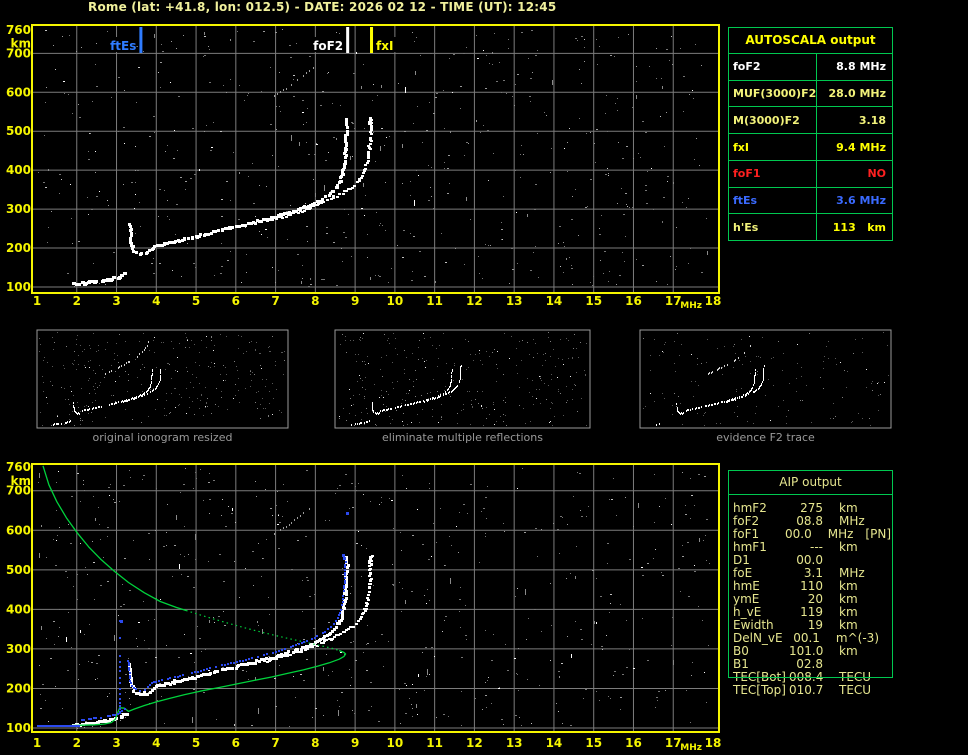 The height and width of the screenshot is (755, 968). What do you see at coordinates (773, 147) in the screenshot?
I see `autoscala-row-label: fxI` at bounding box center [773, 147].